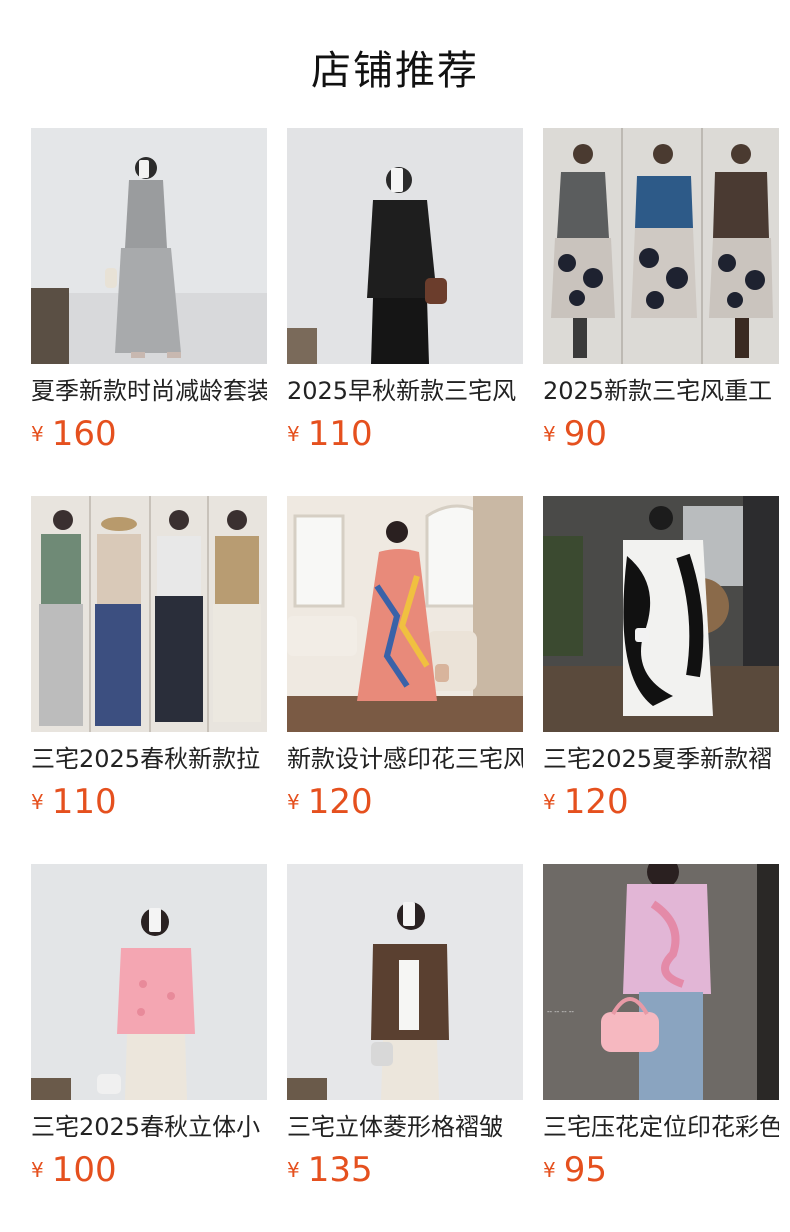  I want to click on product-image: -- -- -- --, so click(661, 982).